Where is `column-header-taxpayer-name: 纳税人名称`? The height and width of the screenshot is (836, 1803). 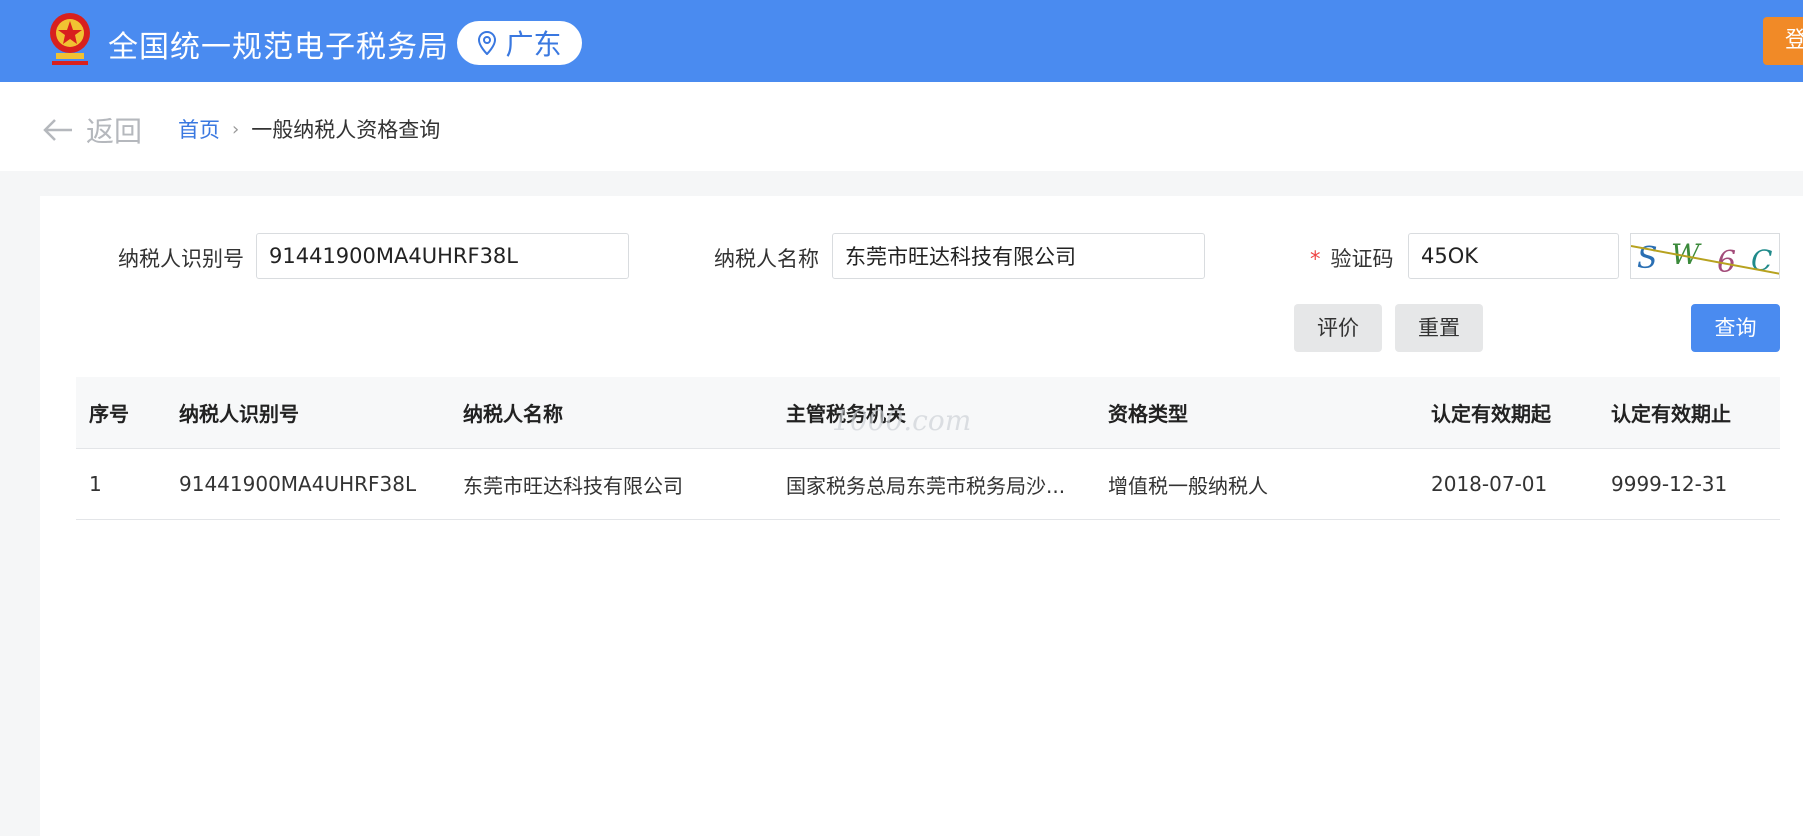 column-header-taxpayer-name: 纳税人名称 is located at coordinates (513, 414).